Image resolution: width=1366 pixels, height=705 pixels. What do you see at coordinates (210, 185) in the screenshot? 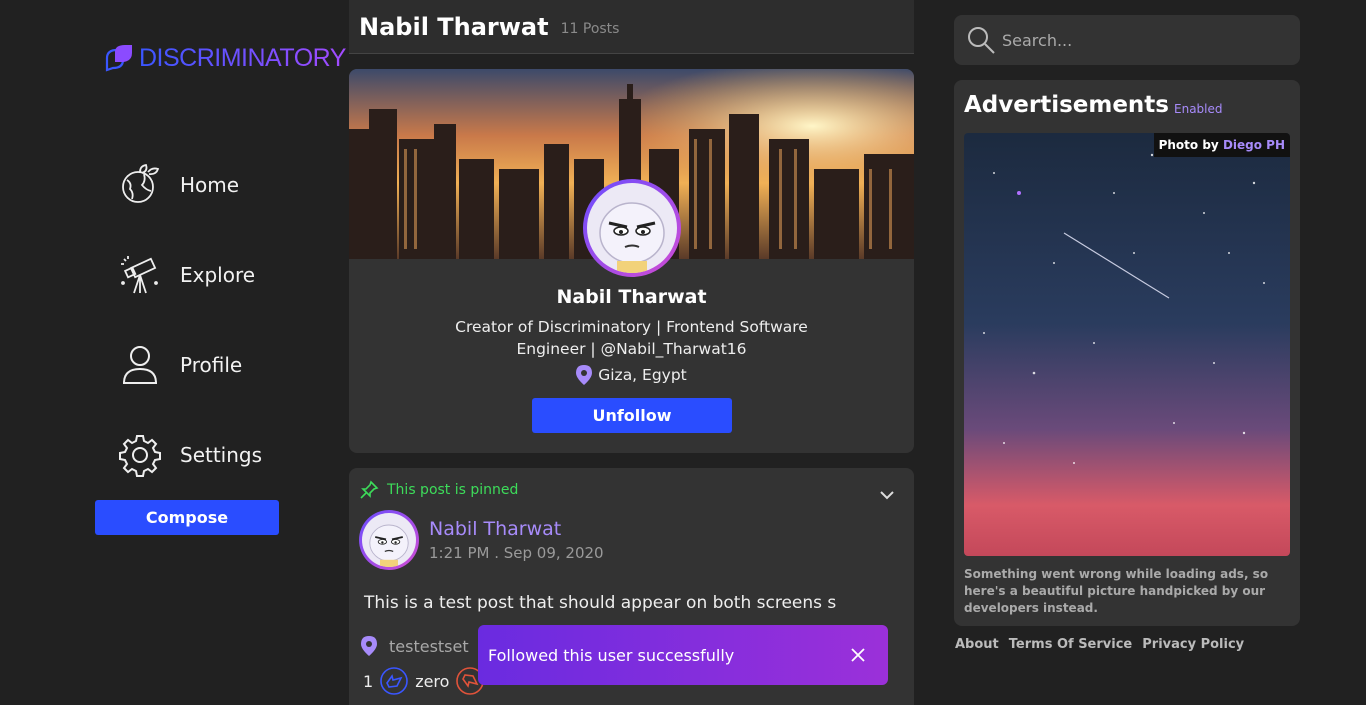
I see `nav-label-home: Home` at bounding box center [210, 185].